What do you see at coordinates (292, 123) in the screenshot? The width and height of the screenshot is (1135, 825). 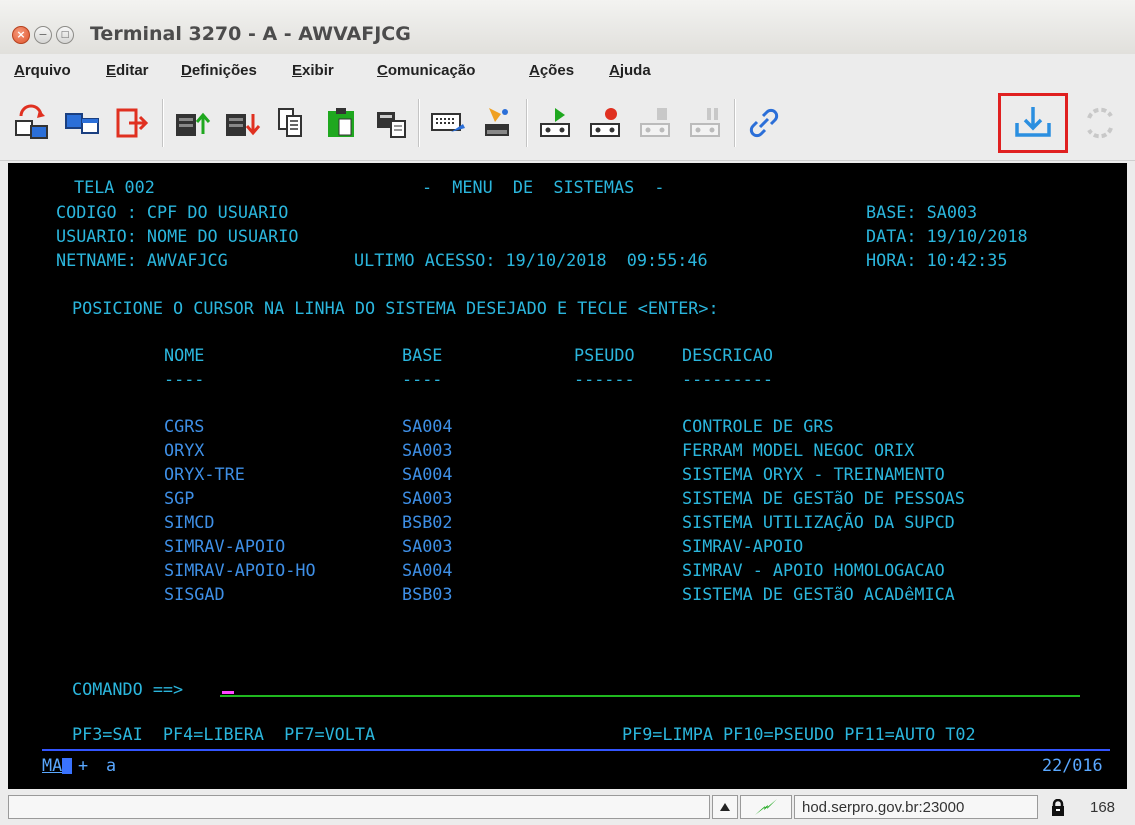 I see `copy-icon` at bounding box center [292, 123].